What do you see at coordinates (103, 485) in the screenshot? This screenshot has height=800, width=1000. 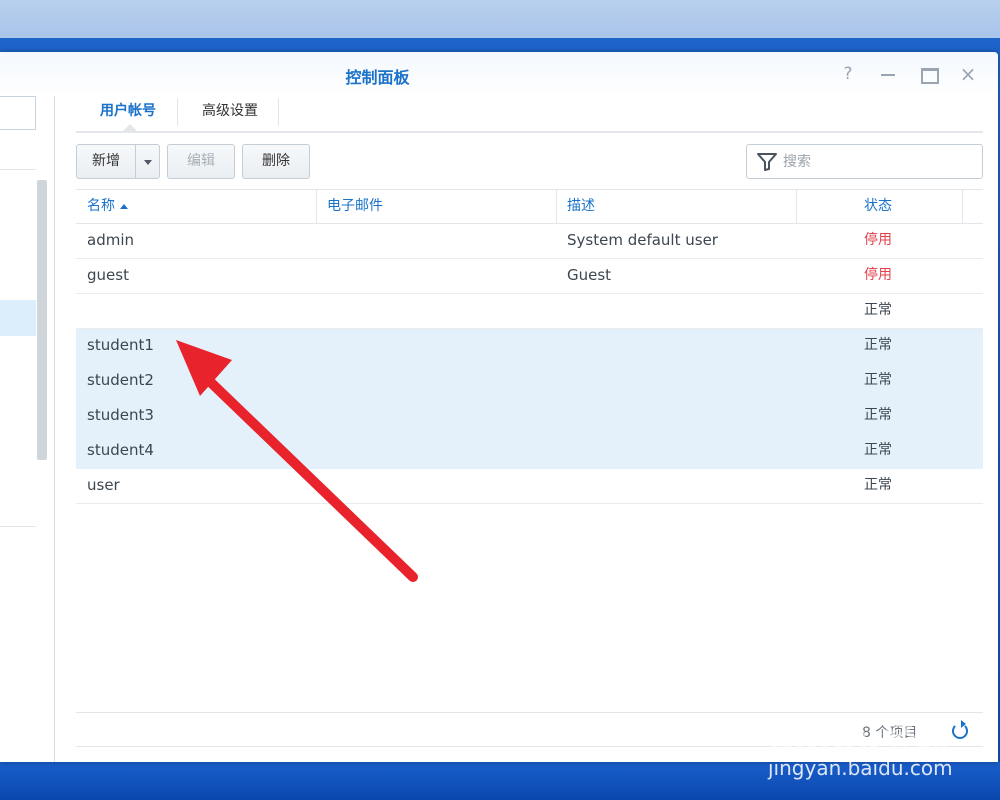 I see `cell-name: user` at bounding box center [103, 485].